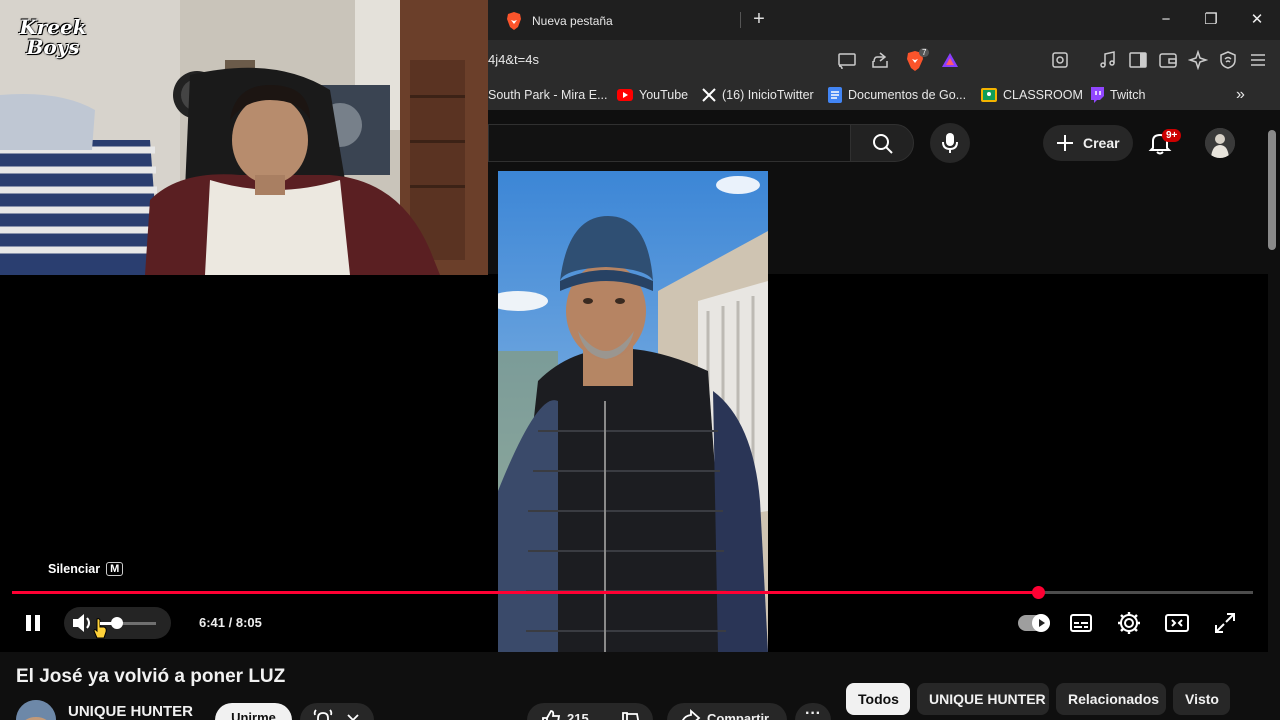 This screenshot has width=1280, height=720. What do you see at coordinates (1081, 623) in the screenshot?
I see `subtitles-icon` at bounding box center [1081, 623].